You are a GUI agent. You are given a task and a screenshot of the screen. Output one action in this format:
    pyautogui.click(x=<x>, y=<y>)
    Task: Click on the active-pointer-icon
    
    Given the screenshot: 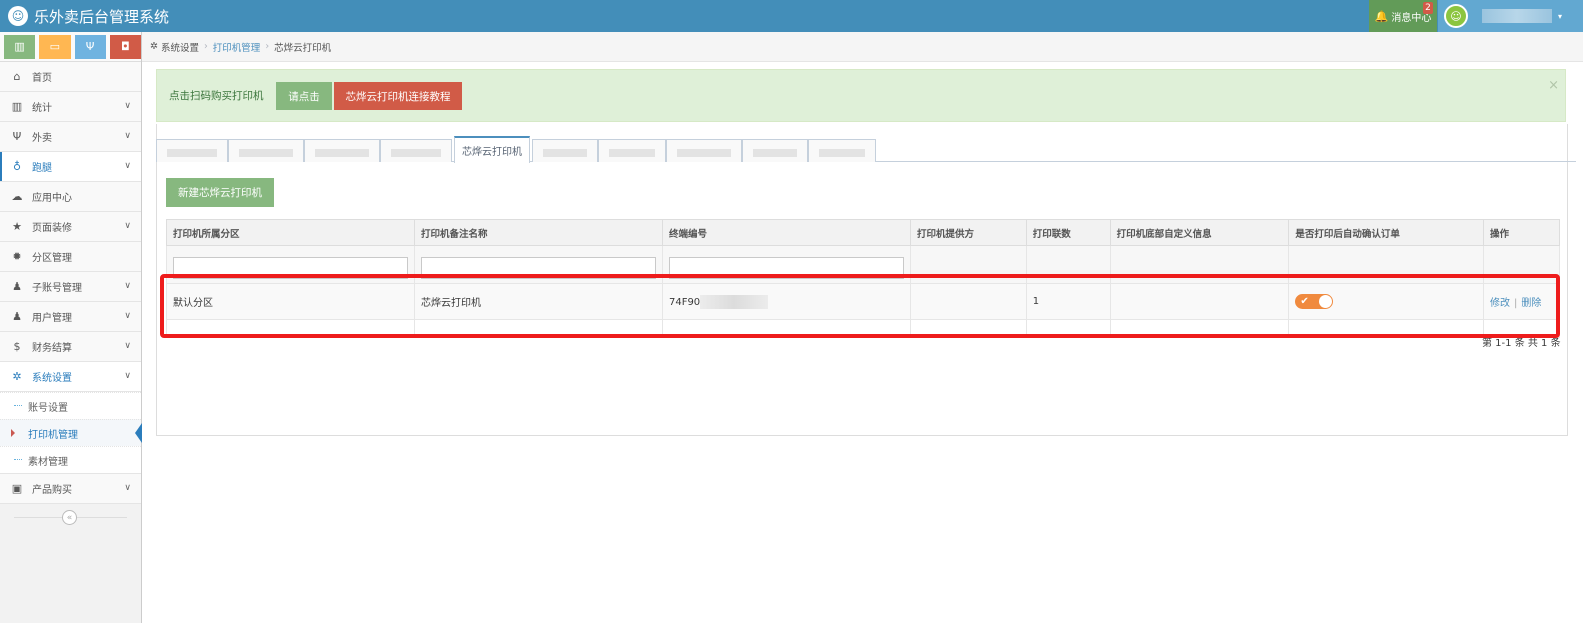 What is the action you would take?
    pyautogui.click(x=138, y=433)
    